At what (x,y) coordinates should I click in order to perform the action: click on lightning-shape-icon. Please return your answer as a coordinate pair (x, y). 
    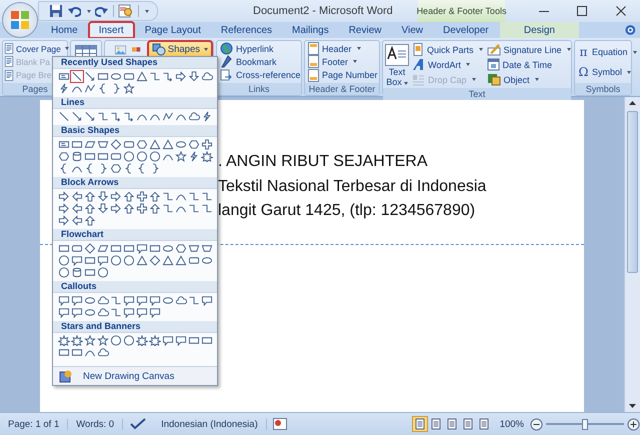
    Looking at the image, I should click on (64, 88).